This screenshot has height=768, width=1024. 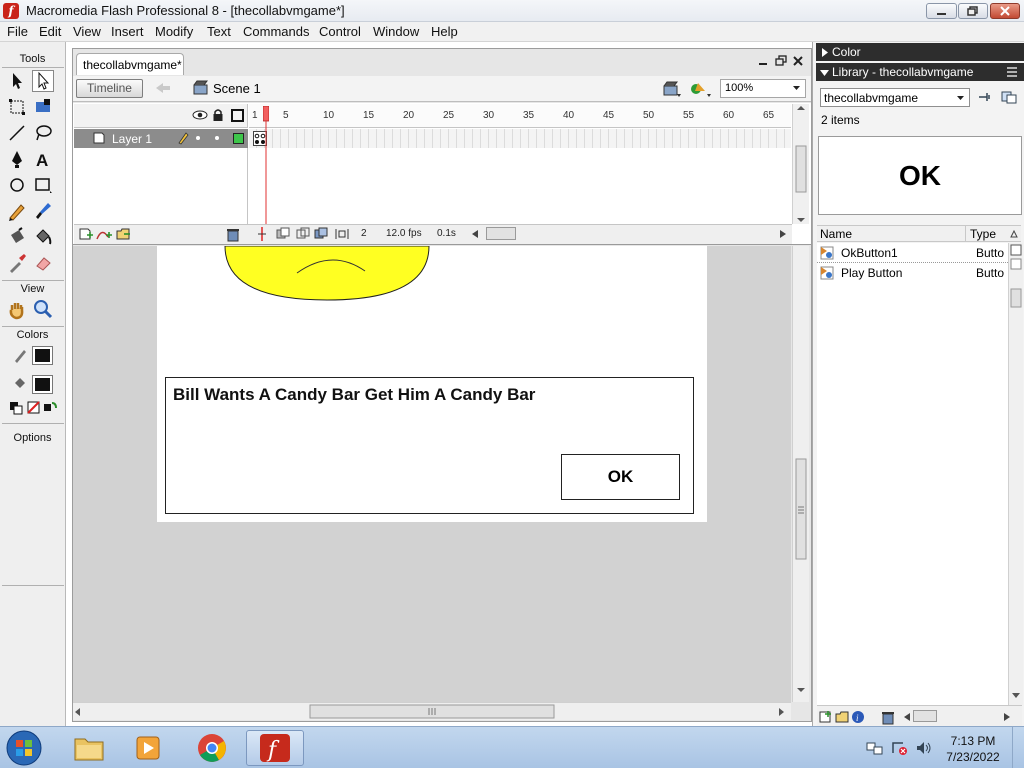 What do you see at coordinates (1018, 747) in the screenshot?
I see `show-desktop-button` at bounding box center [1018, 747].